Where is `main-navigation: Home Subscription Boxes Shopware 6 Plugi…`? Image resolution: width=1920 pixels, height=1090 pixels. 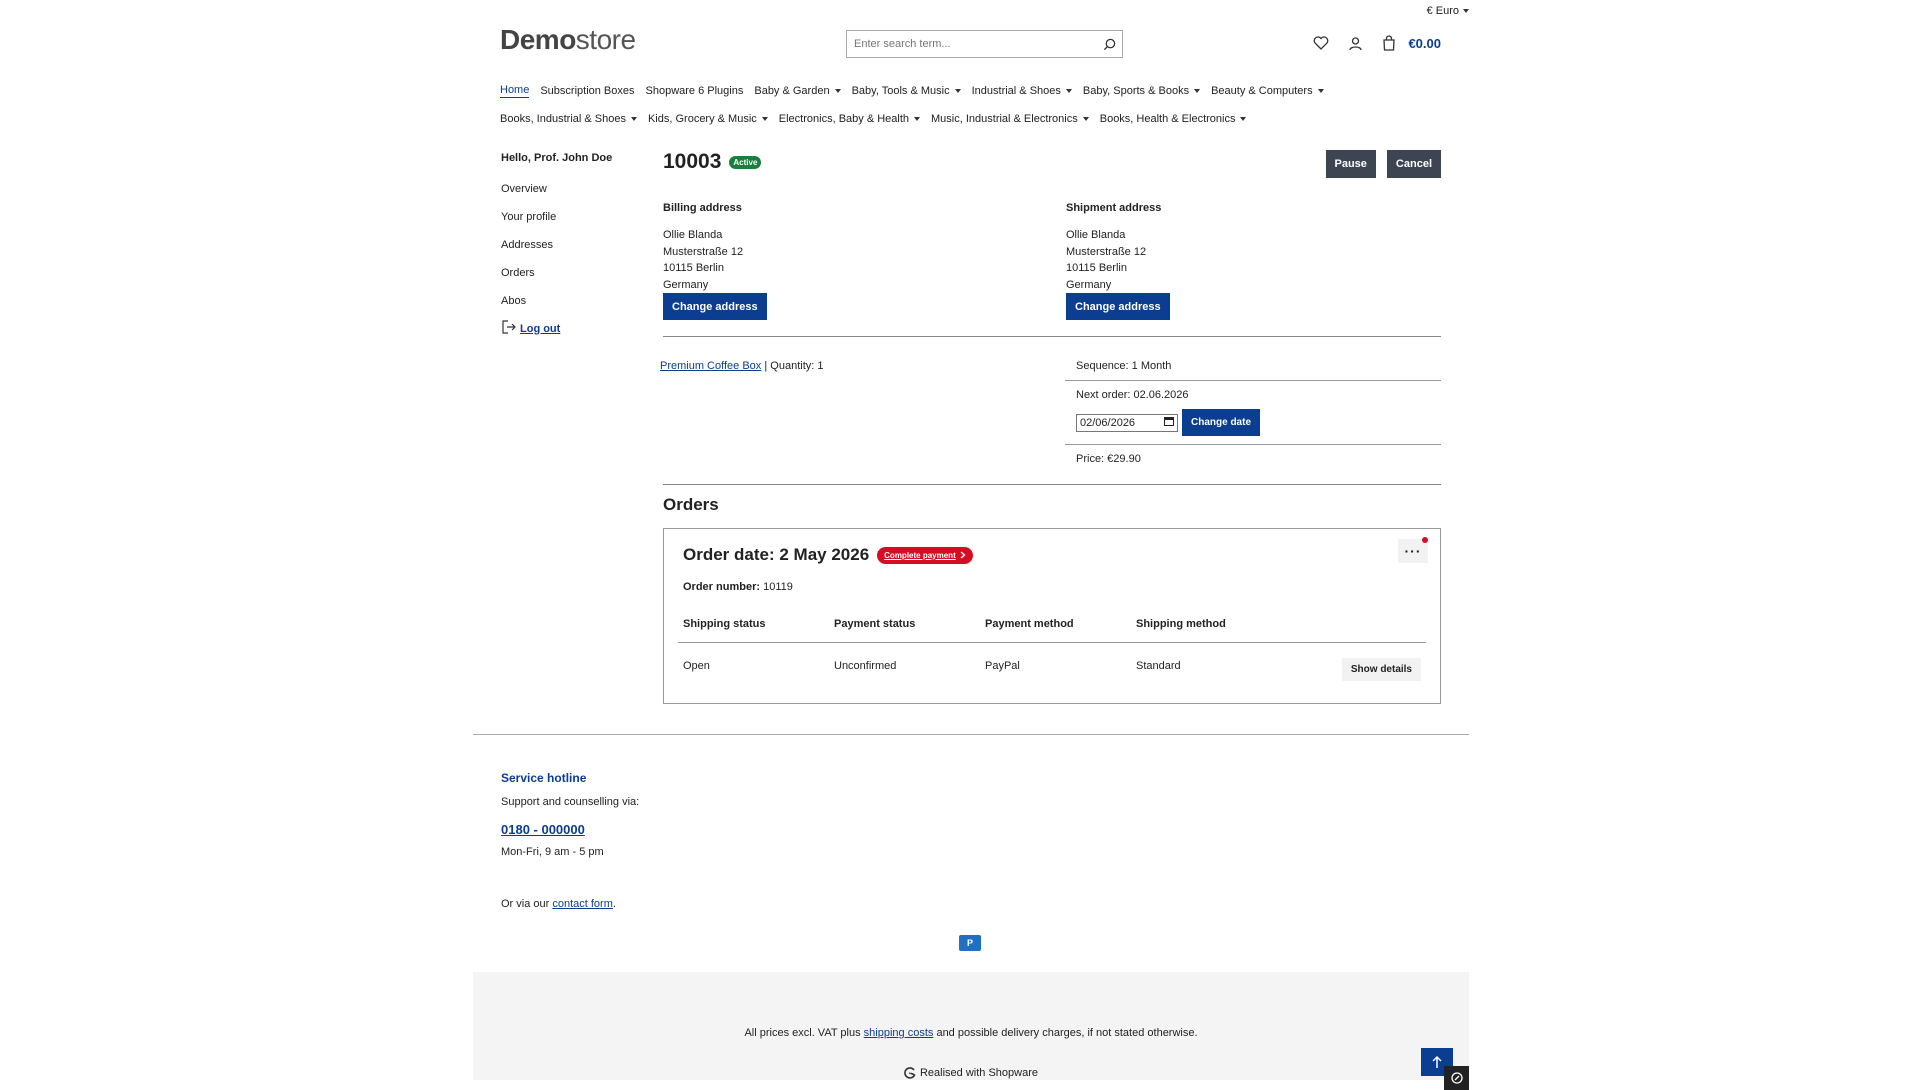
main-navigation: Home Subscription Boxes Shopware 6 Plugi… is located at coordinates (980, 110).